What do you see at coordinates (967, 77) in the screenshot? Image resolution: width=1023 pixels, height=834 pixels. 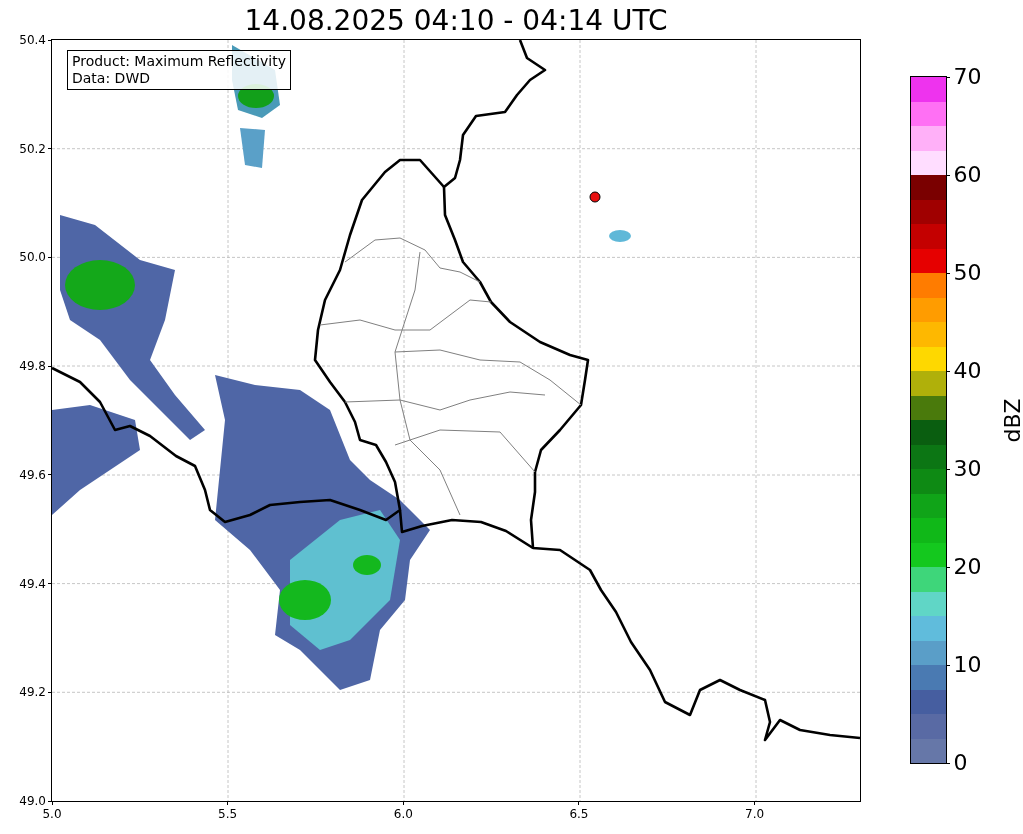 I see `colorbar-tick-label: 70` at bounding box center [967, 77].